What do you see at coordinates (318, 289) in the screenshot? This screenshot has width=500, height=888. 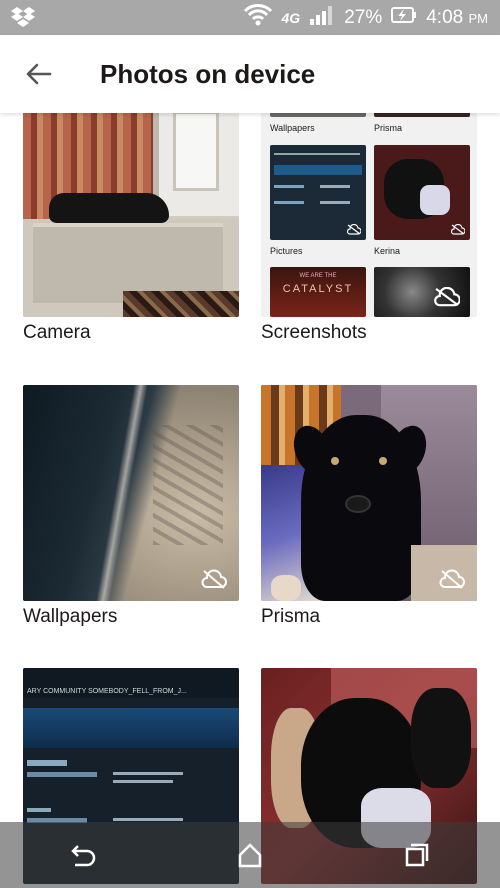 I see `banner-text: CATALYST` at bounding box center [318, 289].